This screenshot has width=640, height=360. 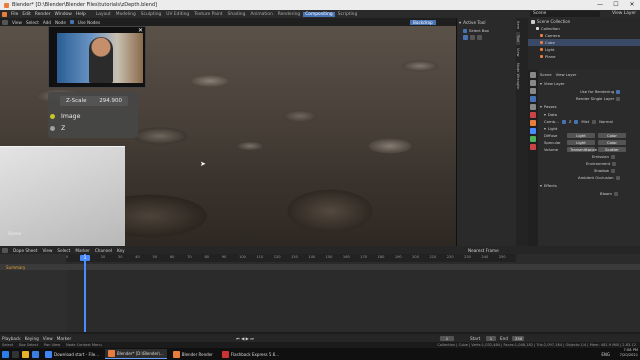 I want to click on summary-row: Summary, so click(x=320, y=267).